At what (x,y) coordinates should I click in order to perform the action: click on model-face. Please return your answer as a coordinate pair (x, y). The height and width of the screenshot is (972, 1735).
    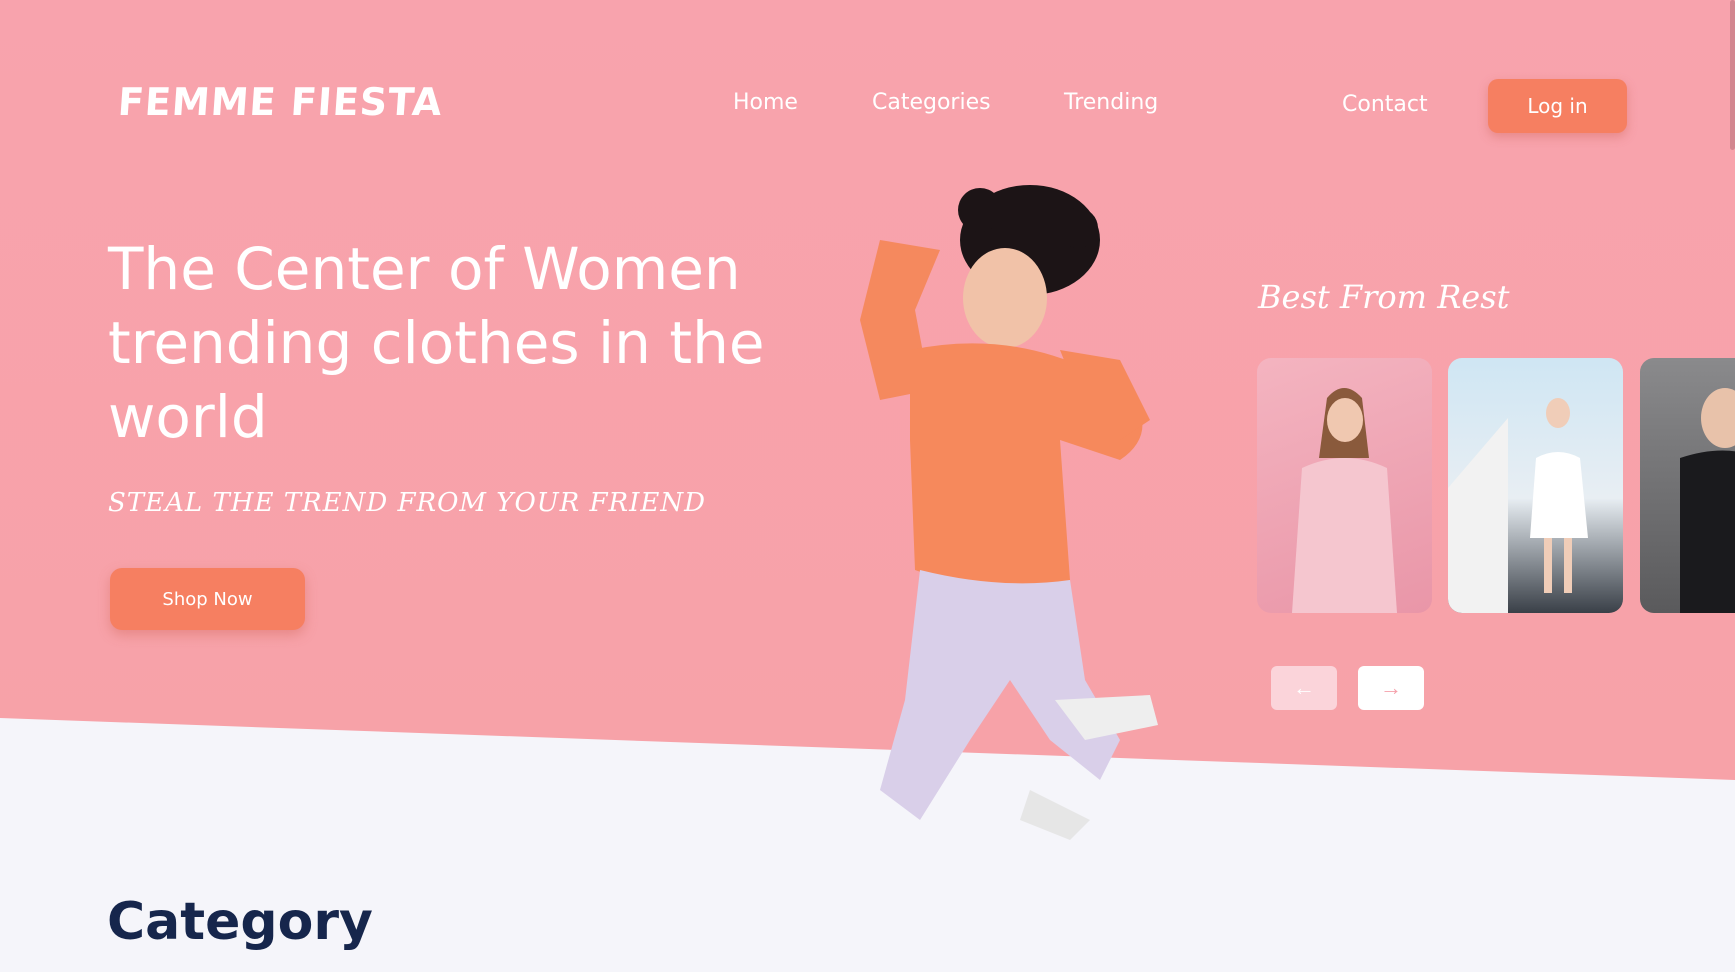
    Looking at the image, I should click on (1005, 298).